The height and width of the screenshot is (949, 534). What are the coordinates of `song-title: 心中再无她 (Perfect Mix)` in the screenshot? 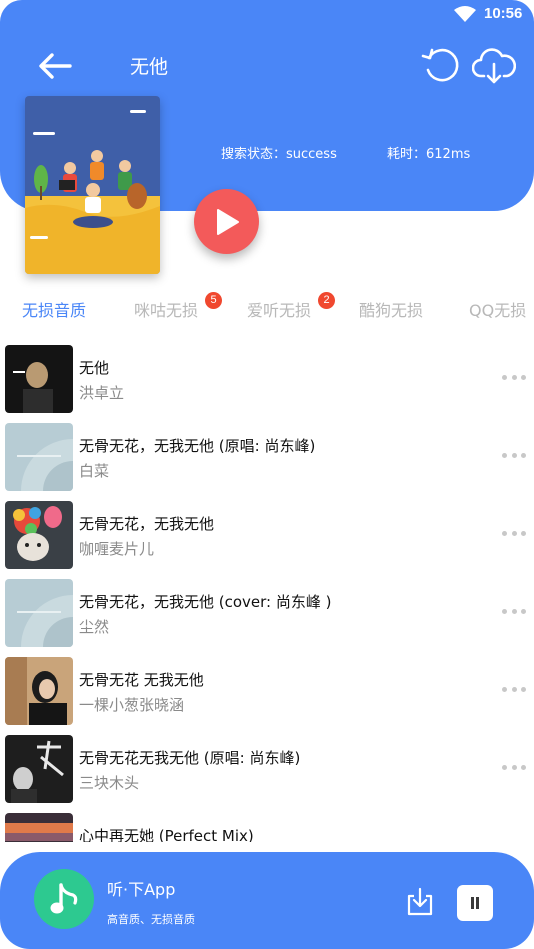 It's located at (166, 834).